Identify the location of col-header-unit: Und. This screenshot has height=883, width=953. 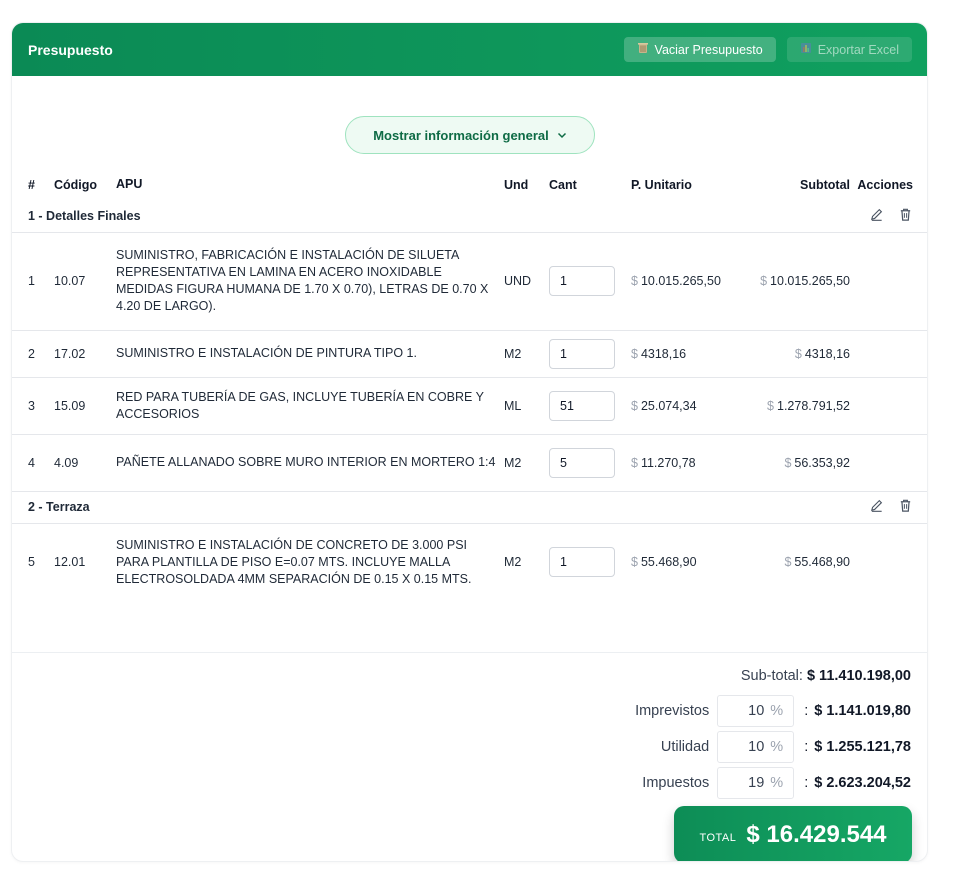
(516, 184).